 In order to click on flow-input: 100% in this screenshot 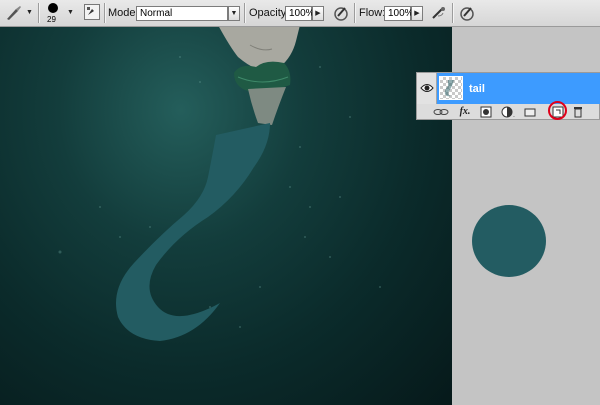, I will do `click(399, 13)`.